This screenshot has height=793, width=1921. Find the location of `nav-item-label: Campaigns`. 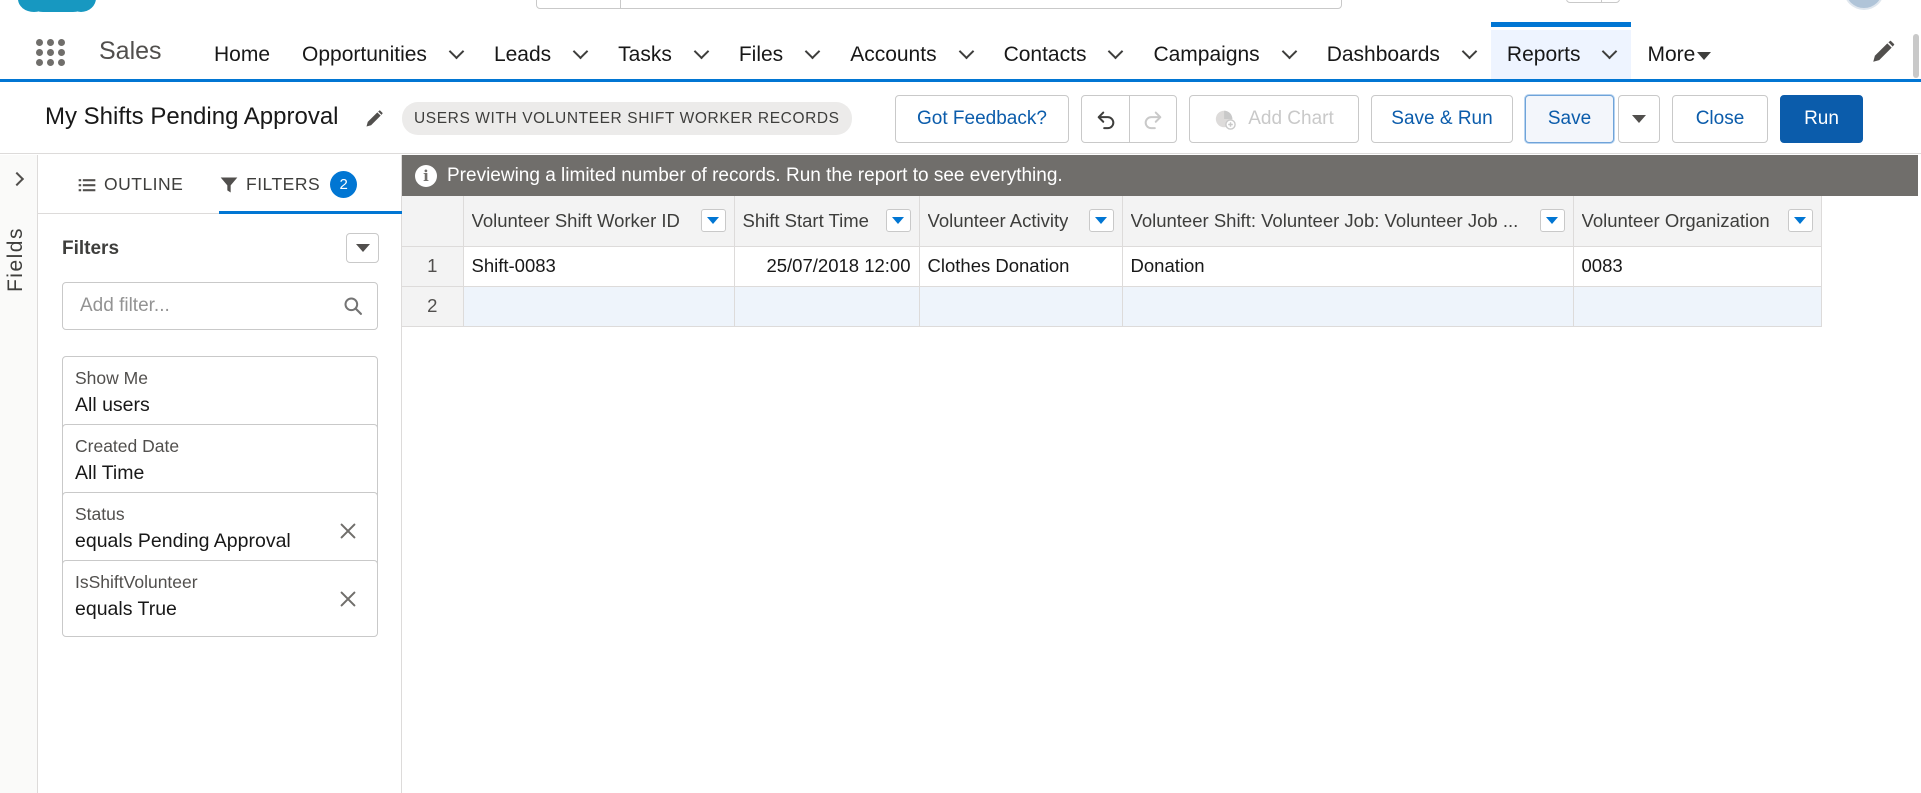

nav-item-label: Campaigns is located at coordinates (1206, 54).